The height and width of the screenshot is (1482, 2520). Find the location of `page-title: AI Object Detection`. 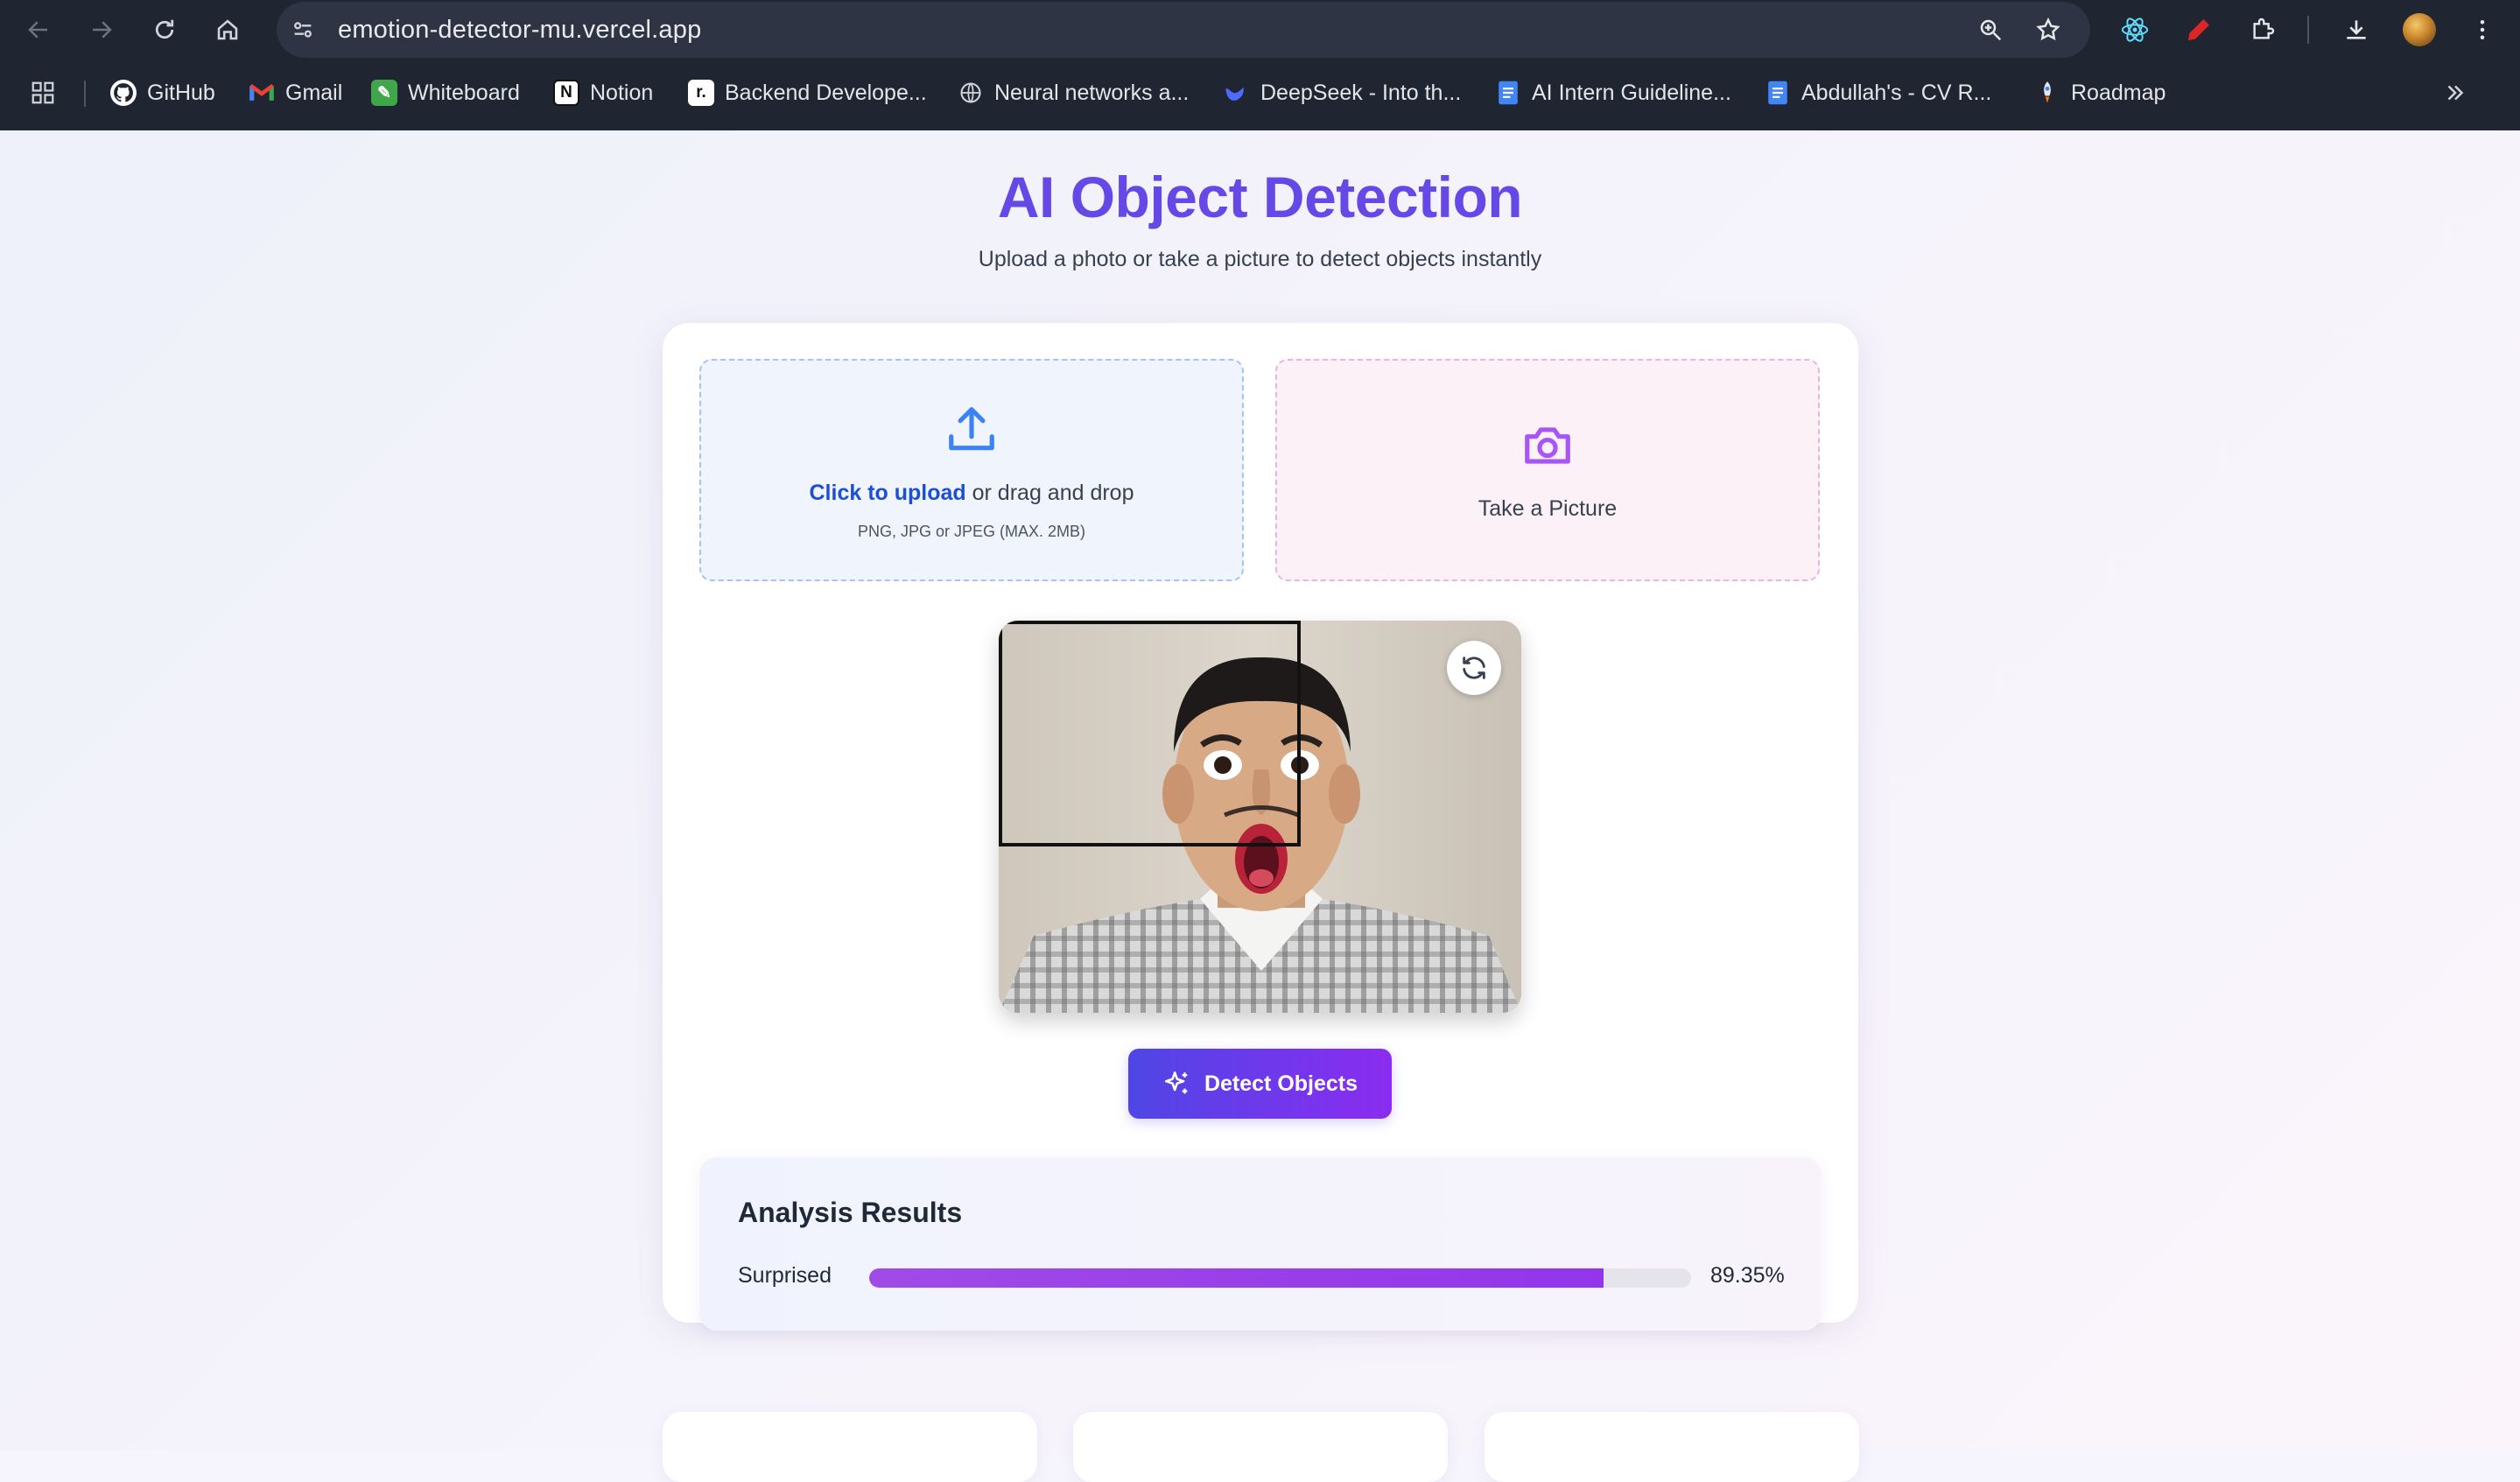

page-title: AI Object Detection is located at coordinates (1260, 197).